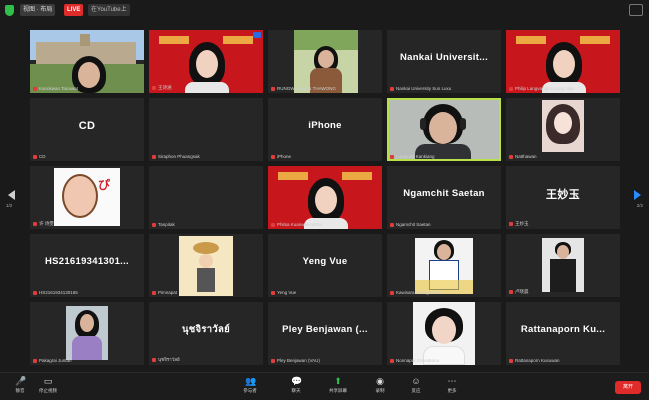 This screenshot has width=649, height=400. Describe the element at coordinates (325, 129) in the screenshot. I see `participant-tile: iPhone iPhone` at that location.